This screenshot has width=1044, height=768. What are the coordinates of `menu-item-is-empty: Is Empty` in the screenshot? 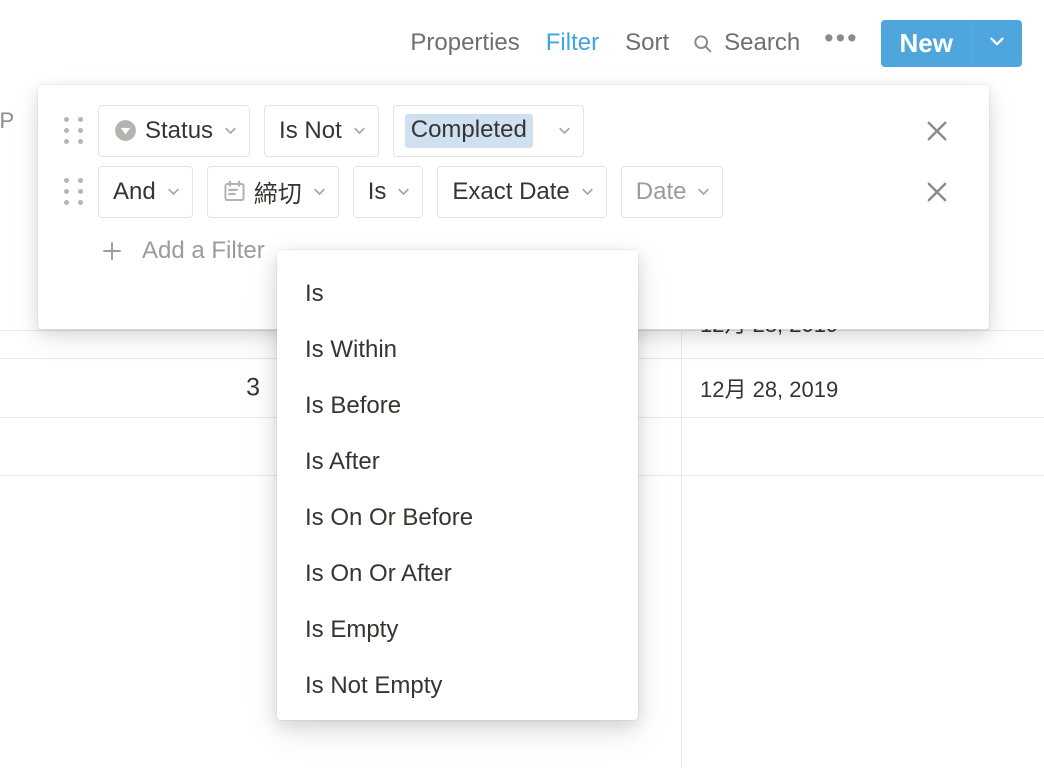 It's located at (457, 630).